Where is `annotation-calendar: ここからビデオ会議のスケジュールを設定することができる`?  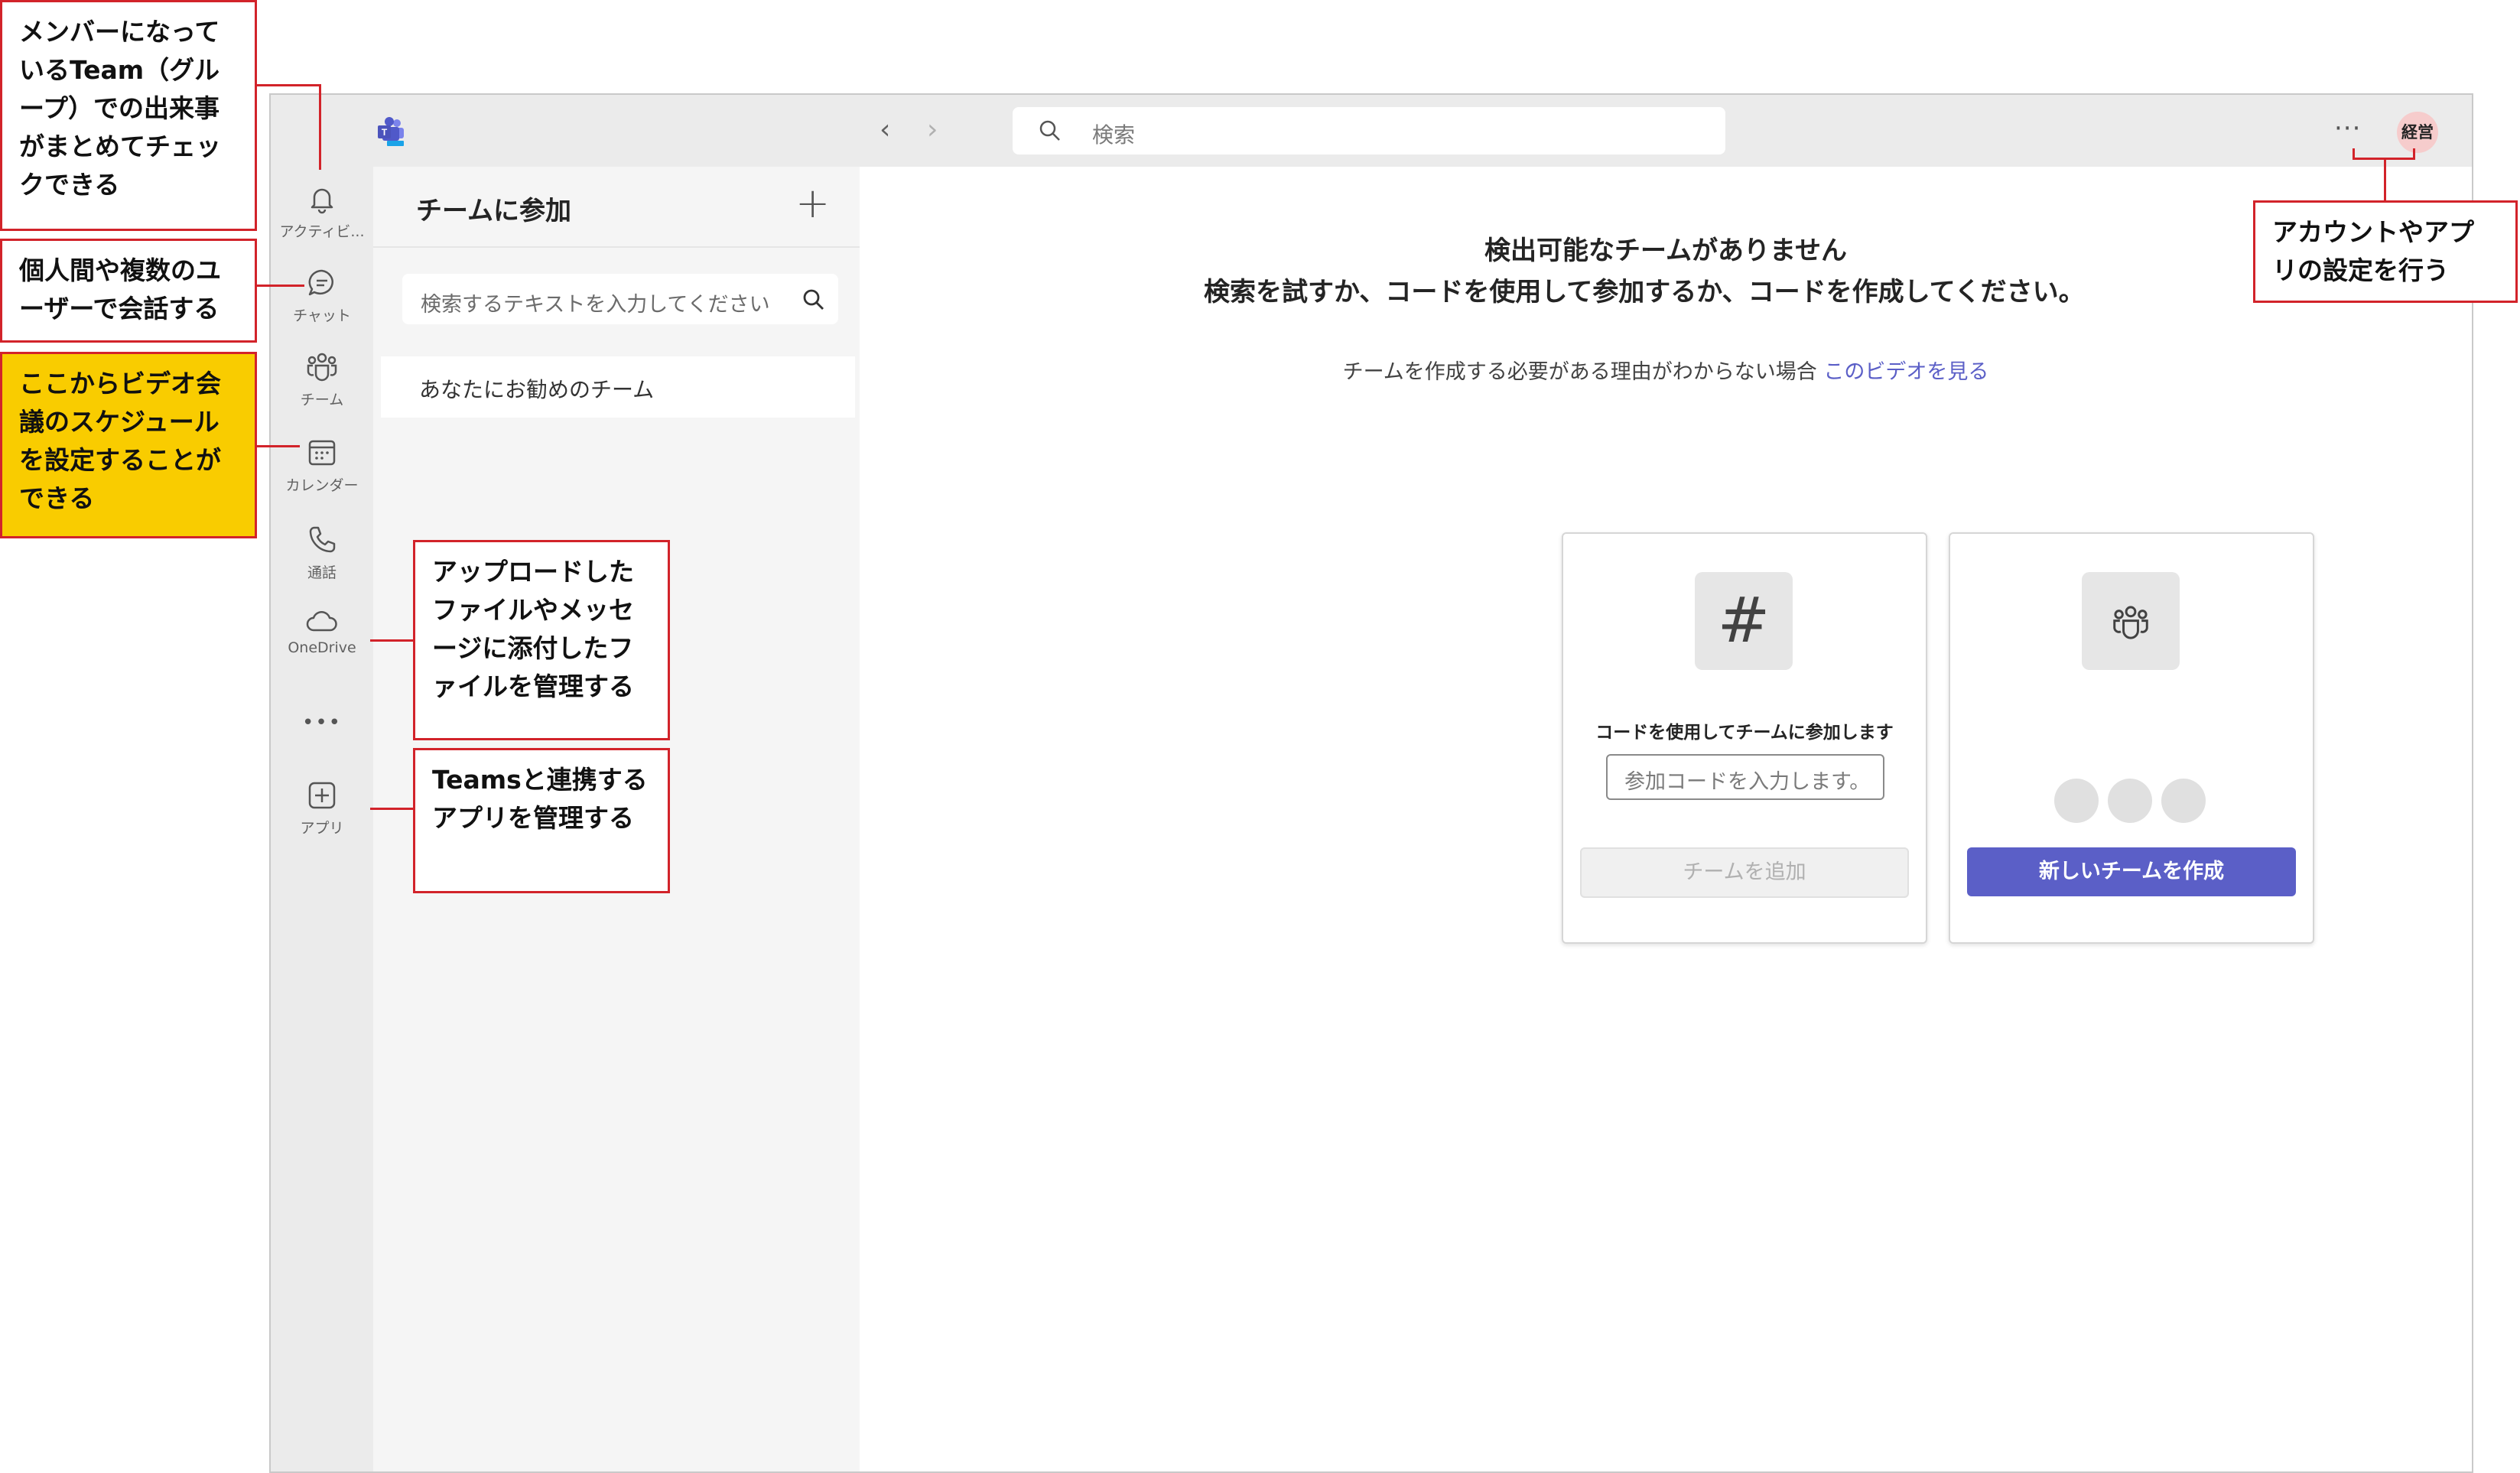 annotation-calendar: ここからビデオ会議のスケジュールを設定することができる is located at coordinates (128, 445).